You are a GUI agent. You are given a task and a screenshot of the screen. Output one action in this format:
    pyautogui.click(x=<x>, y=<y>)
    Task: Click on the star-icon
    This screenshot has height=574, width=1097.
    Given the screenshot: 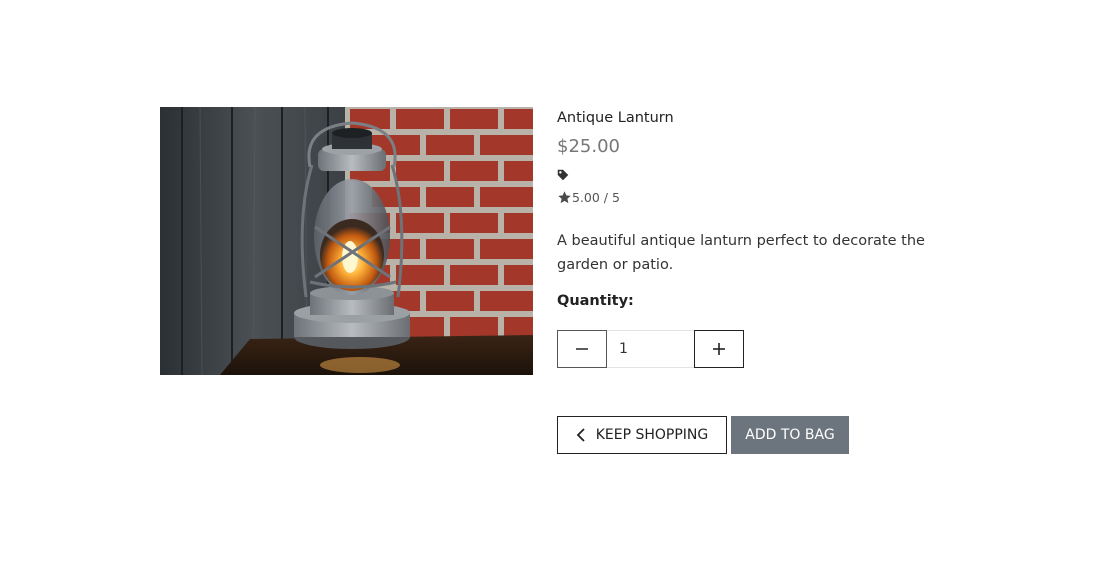 What is the action you would take?
    pyautogui.click(x=564, y=197)
    